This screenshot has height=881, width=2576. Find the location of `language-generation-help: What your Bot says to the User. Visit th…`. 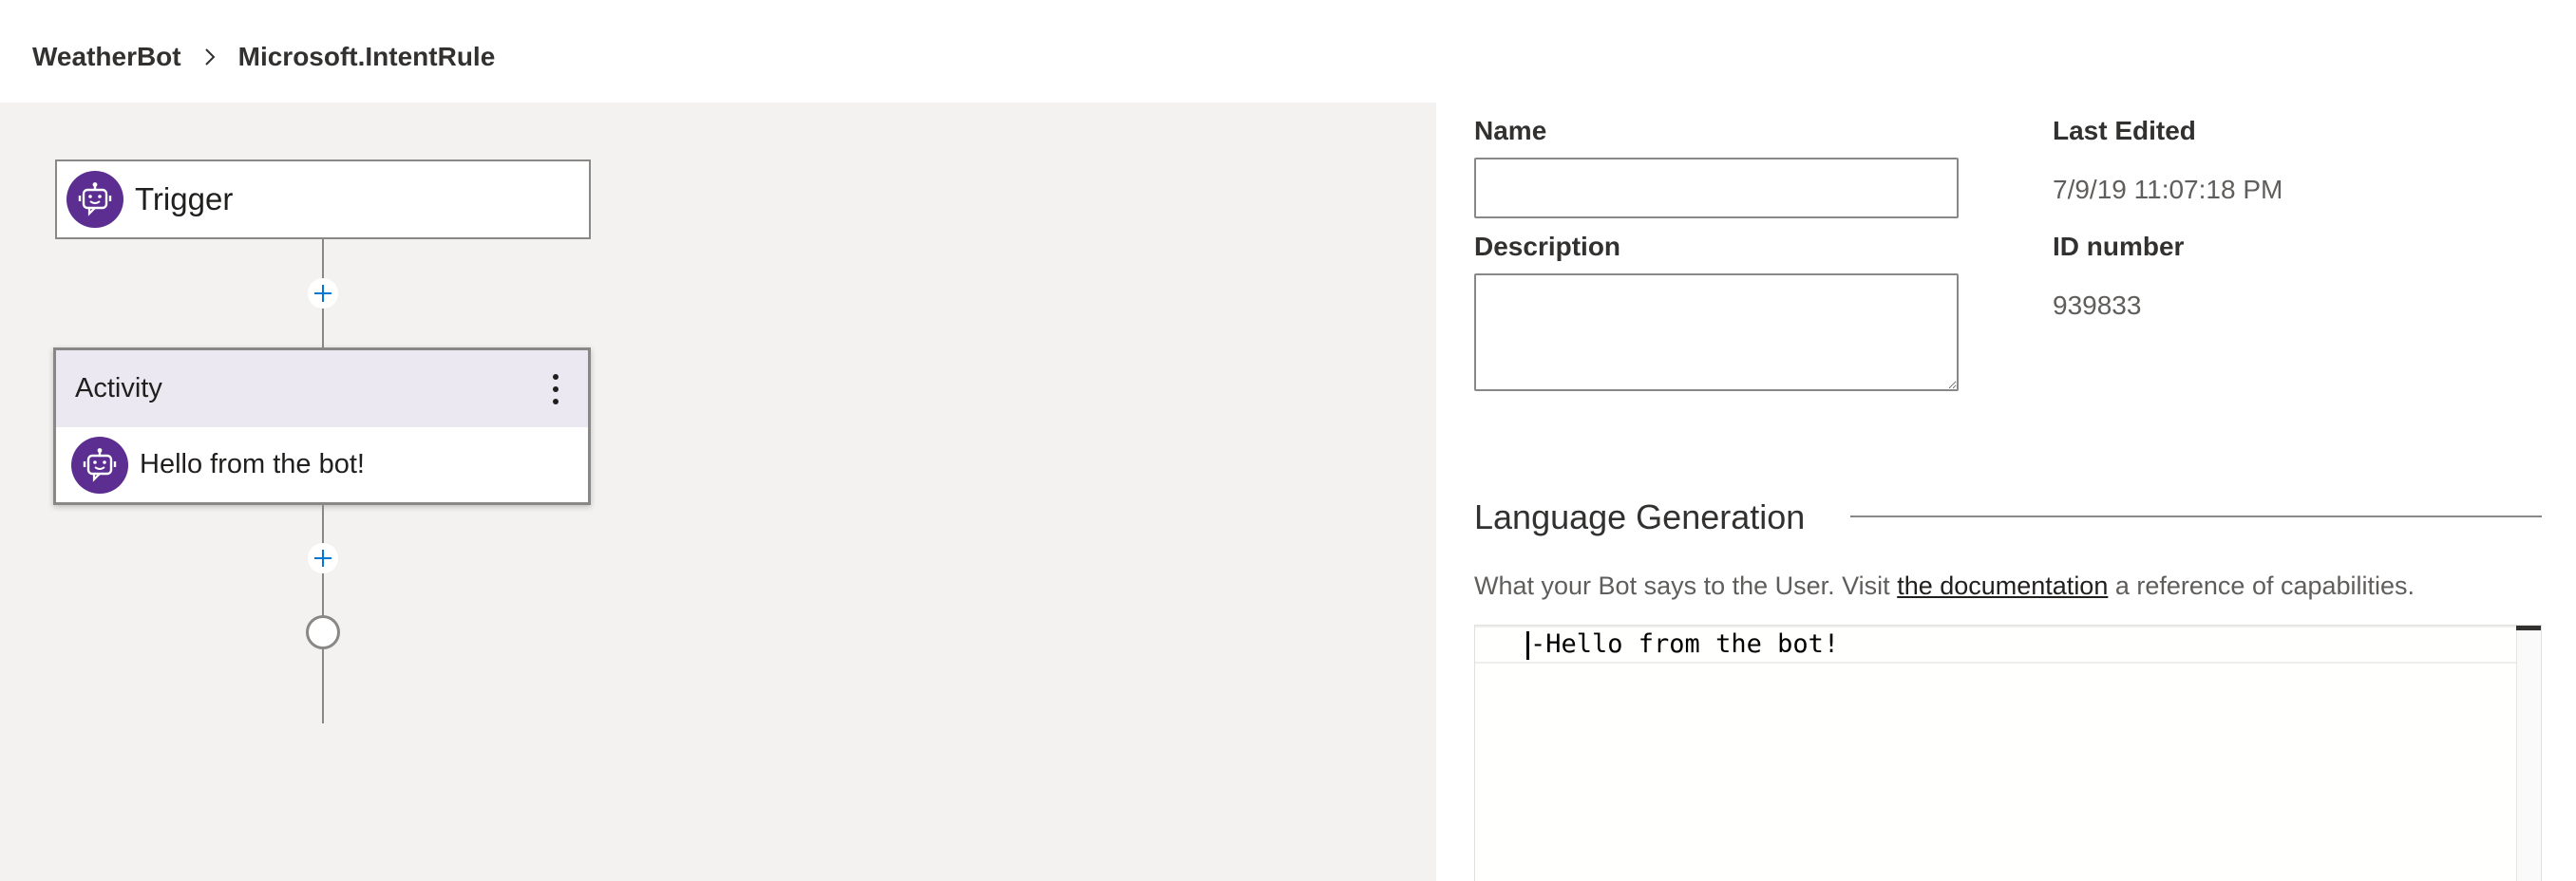

language-generation-help: What your Bot says to the User. Visit th… is located at coordinates (1944, 586).